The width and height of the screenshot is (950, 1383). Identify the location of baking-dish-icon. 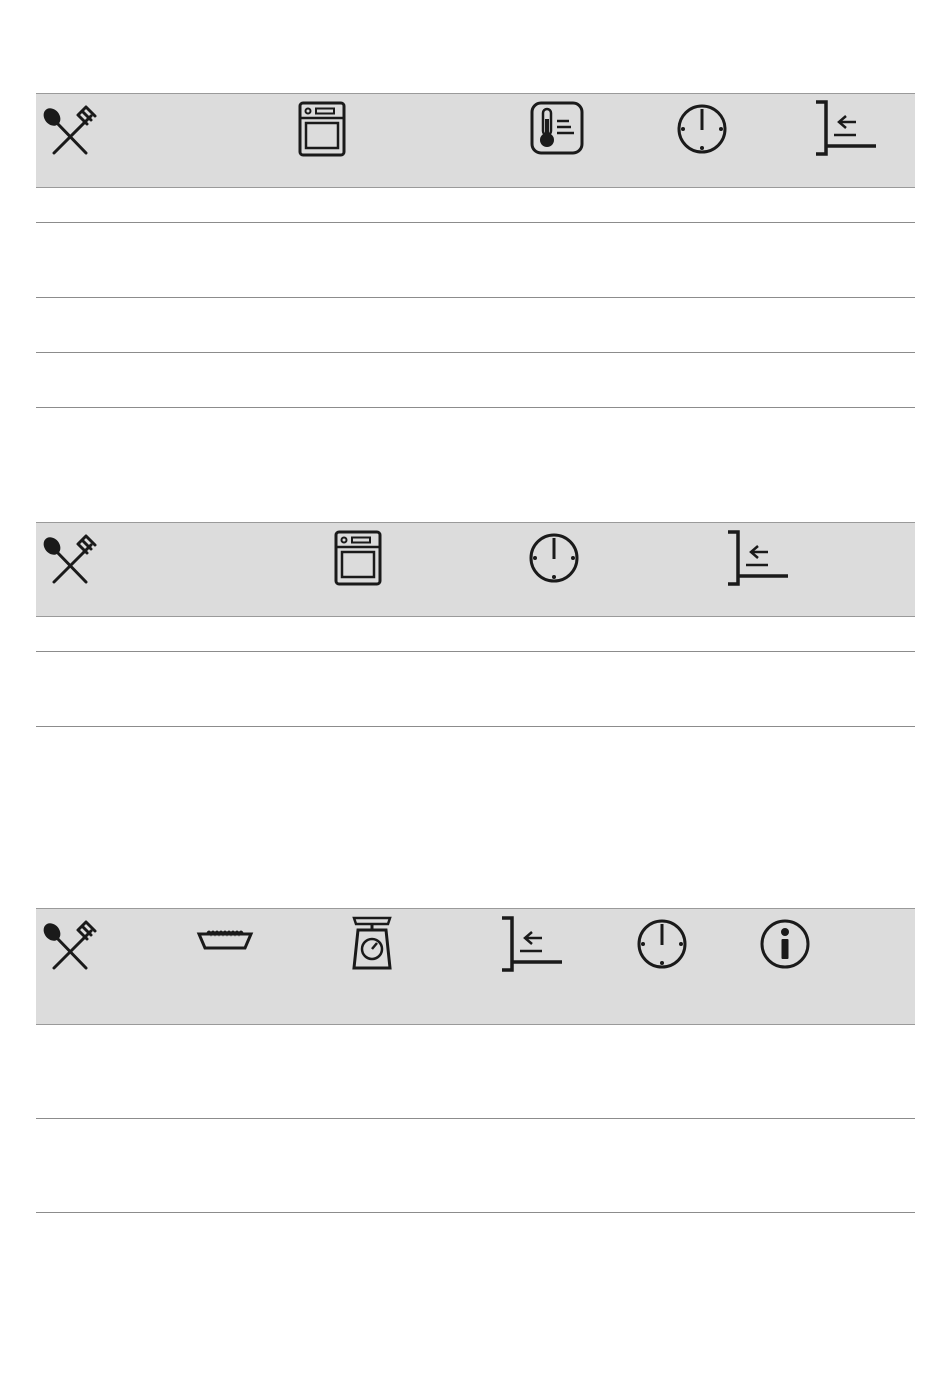
(225, 944).